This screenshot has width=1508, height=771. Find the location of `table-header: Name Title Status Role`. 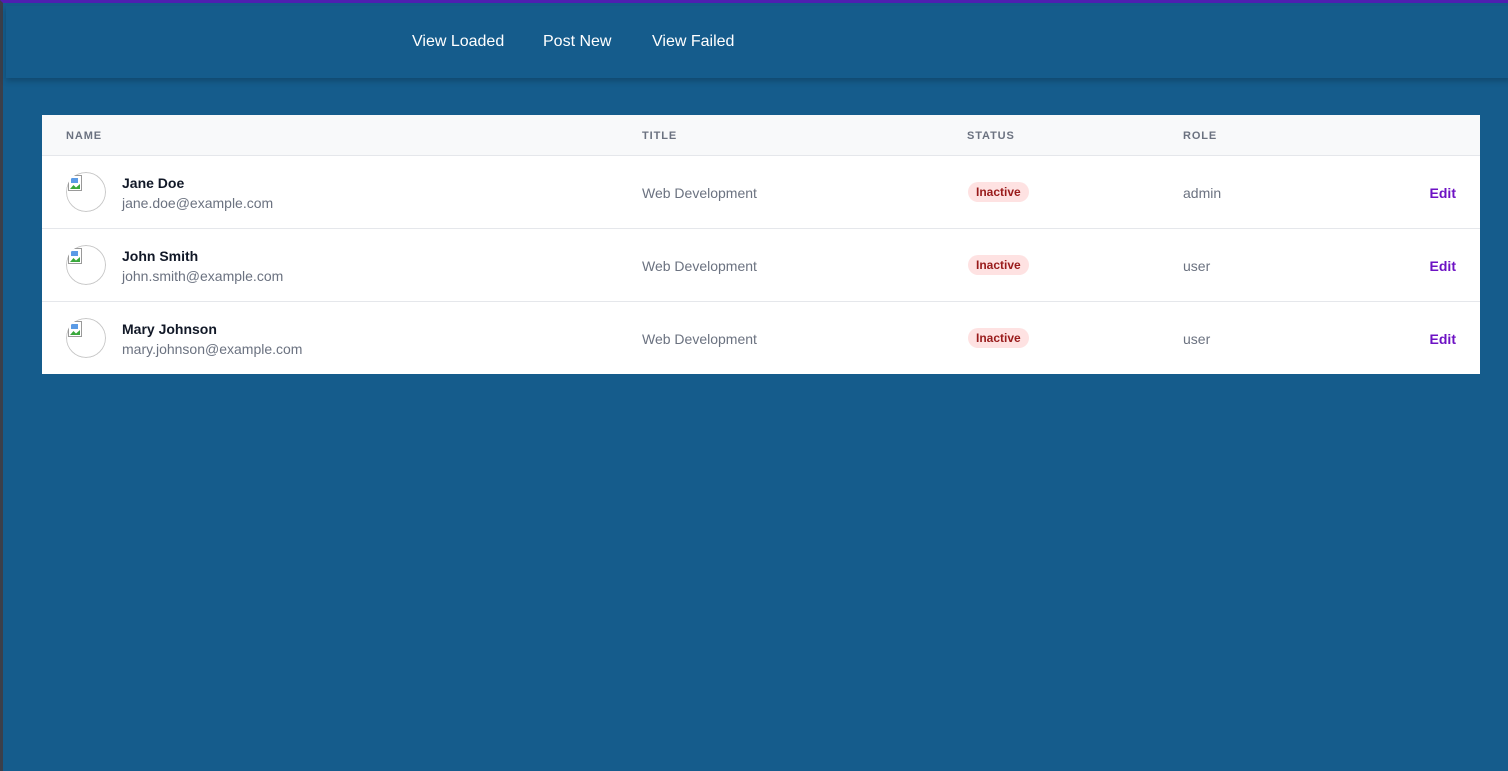

table-header: Name Title Status Role is located at coordinates (761, 135).